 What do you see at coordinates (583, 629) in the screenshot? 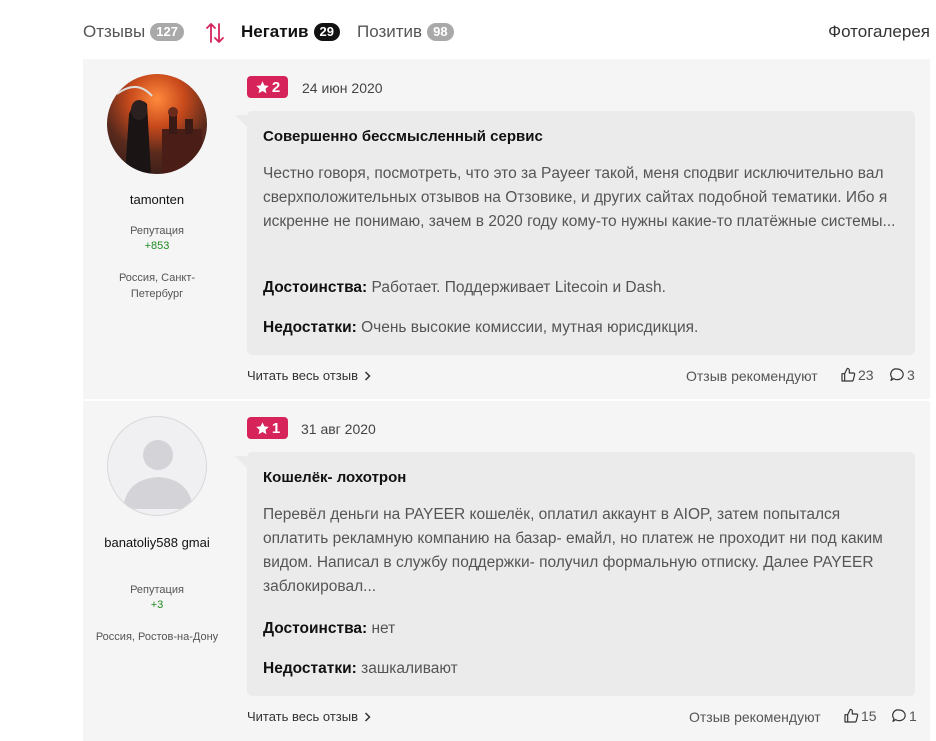
I see `review-pros: Достоинства: нет` at bounding box center [583, 629].